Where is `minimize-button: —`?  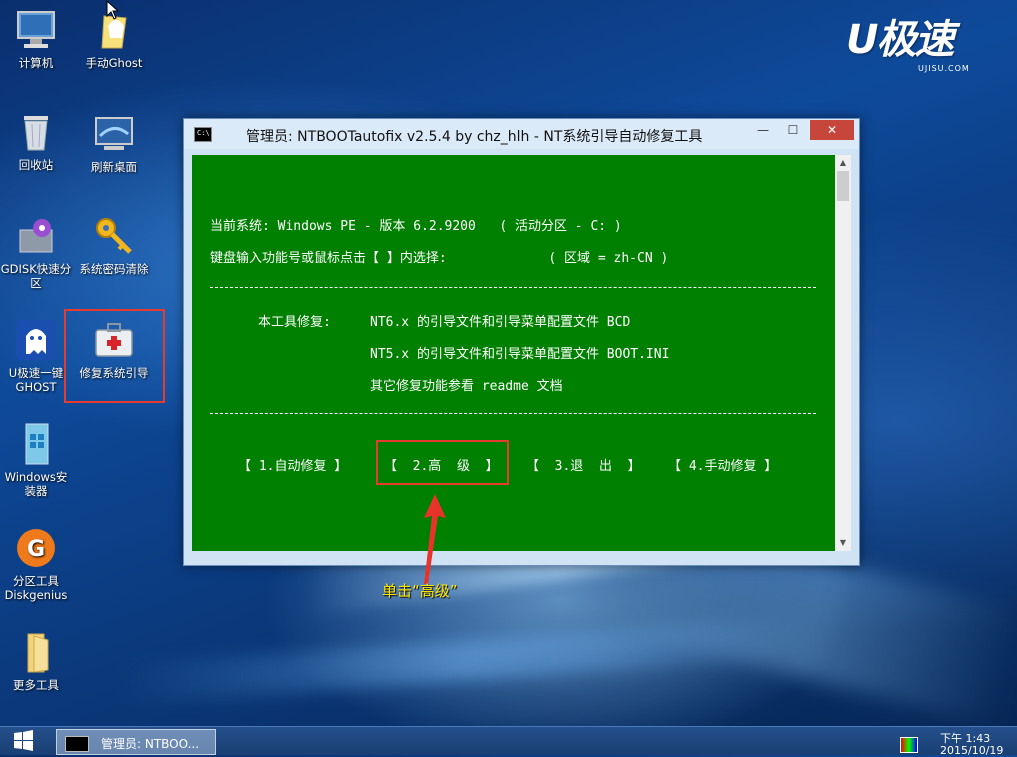 minimize-button: — is located at coordinates (763, 130).